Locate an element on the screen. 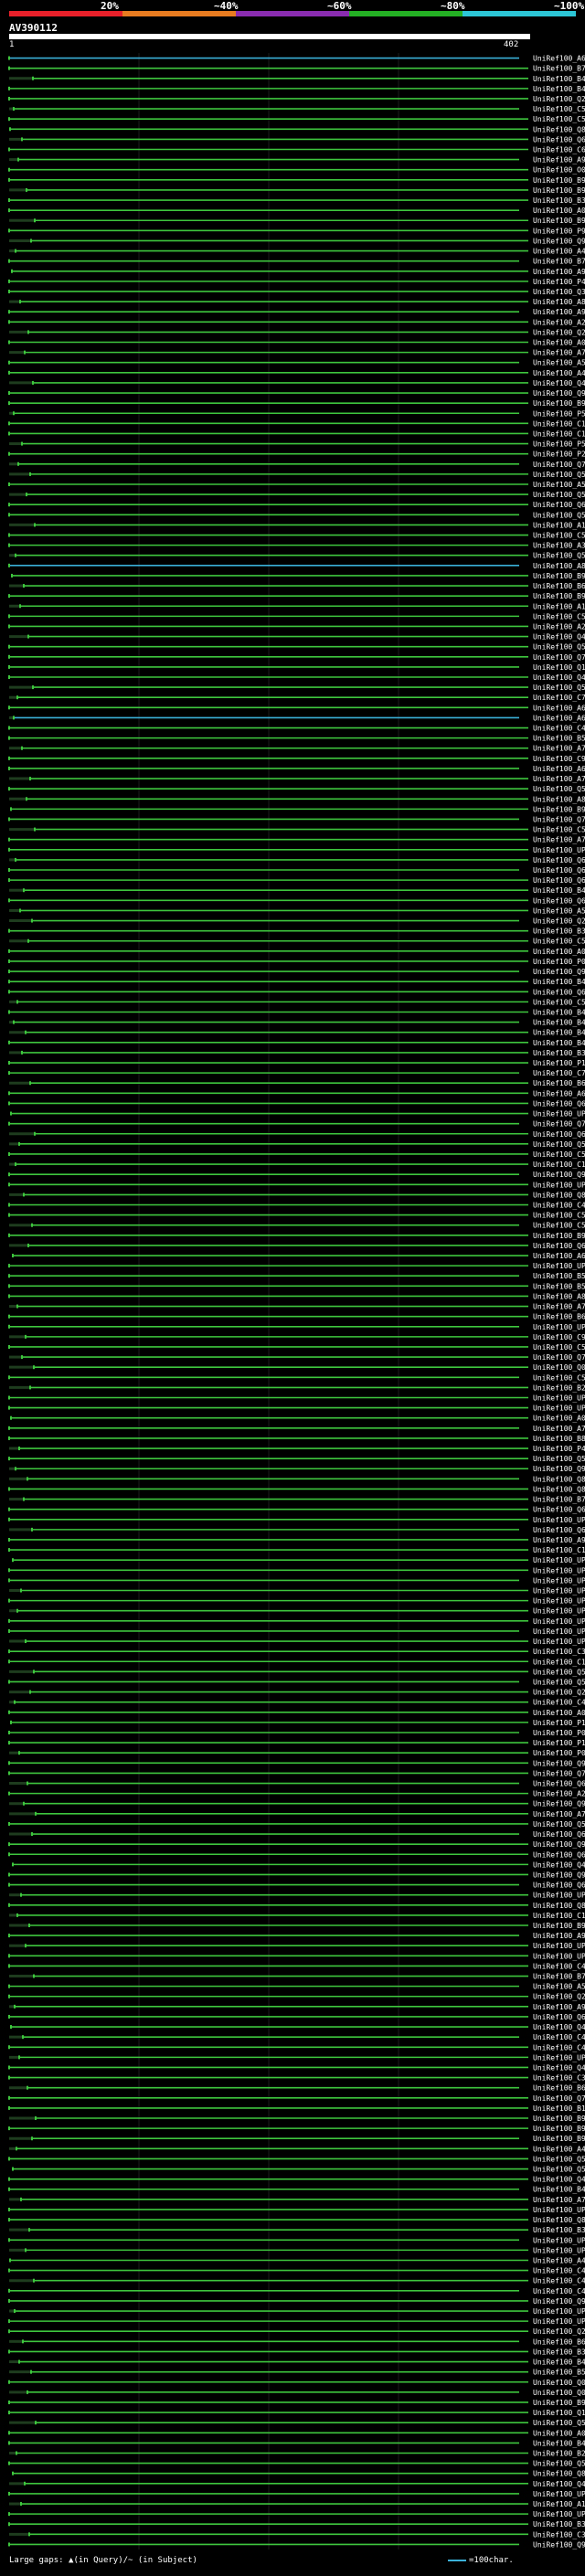 This screenshot has width=585, height=2576. hit-label: UniRef100_C6TG46 is located at coordinates (559, 150).